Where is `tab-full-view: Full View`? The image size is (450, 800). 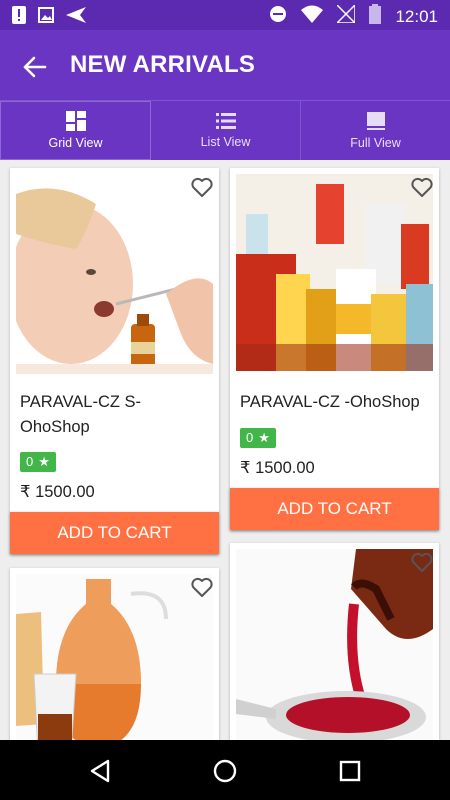
tab-full-view: Full View is located at coordinates (375, 130).